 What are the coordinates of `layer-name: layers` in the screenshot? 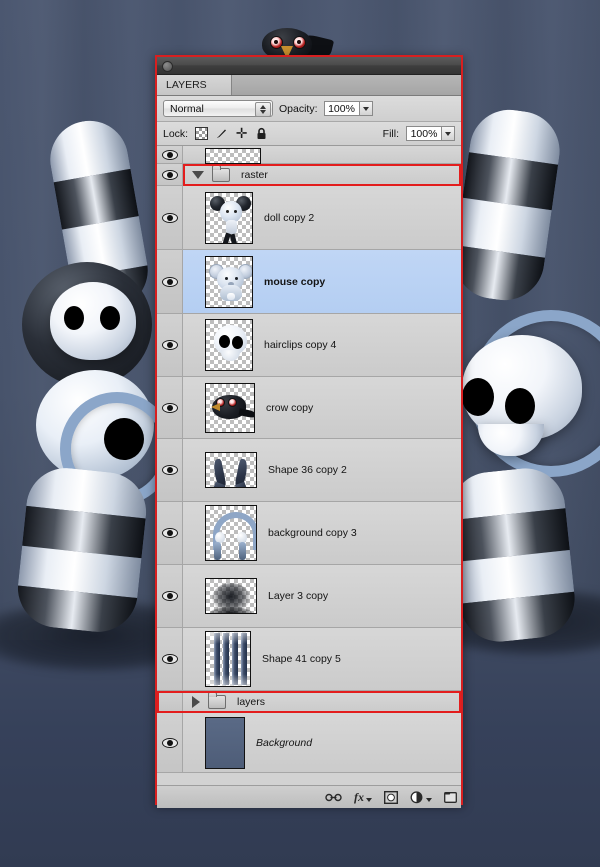 It's located at (251, 701).